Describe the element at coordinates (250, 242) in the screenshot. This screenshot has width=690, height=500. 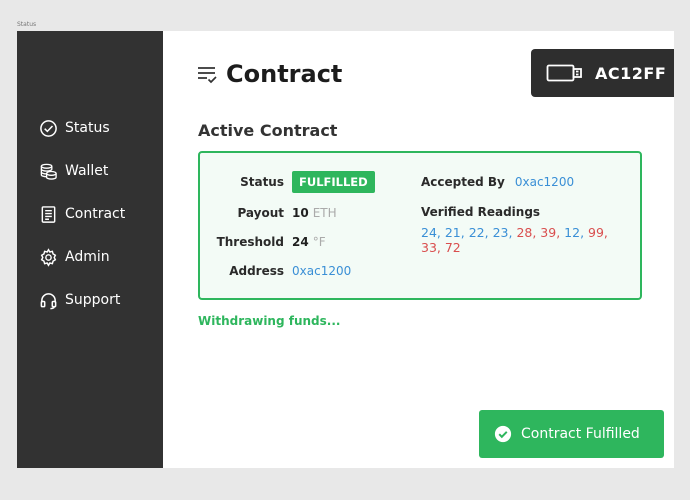
I see `threshold-label: Threshold` at that location.